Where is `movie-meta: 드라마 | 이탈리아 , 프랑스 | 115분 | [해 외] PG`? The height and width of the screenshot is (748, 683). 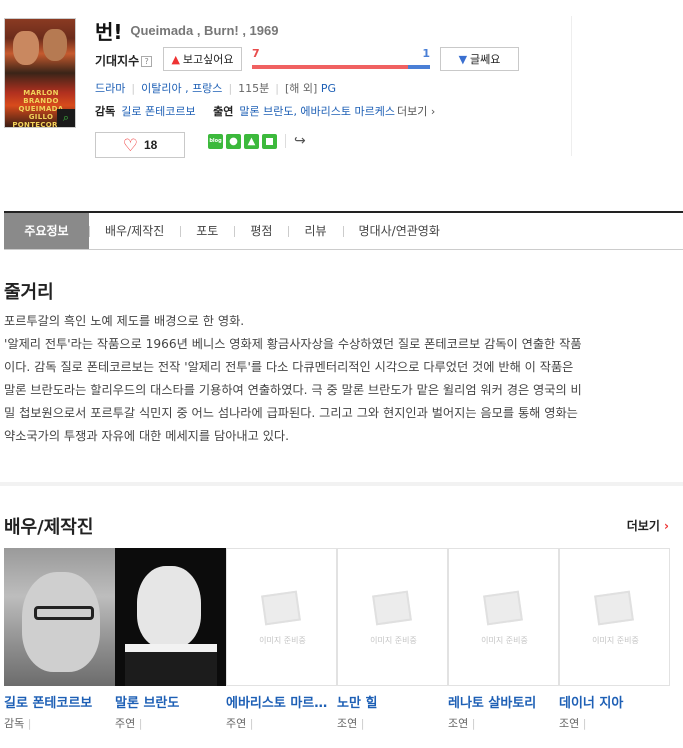
movie-meta: 드라마 | 이탈리아 , 프랑스 | 115분 | [해 외] PG is located at coordinates (215, 88).